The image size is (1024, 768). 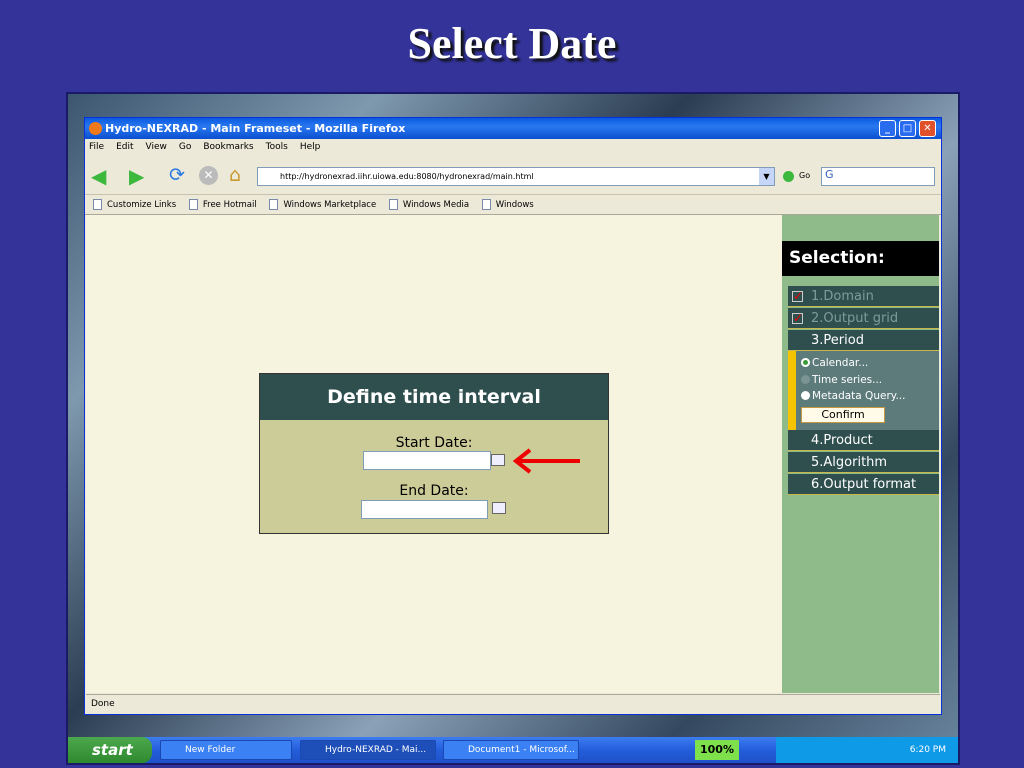 I want to click on reload-icon: ⟳, so click(x=177, y=175).